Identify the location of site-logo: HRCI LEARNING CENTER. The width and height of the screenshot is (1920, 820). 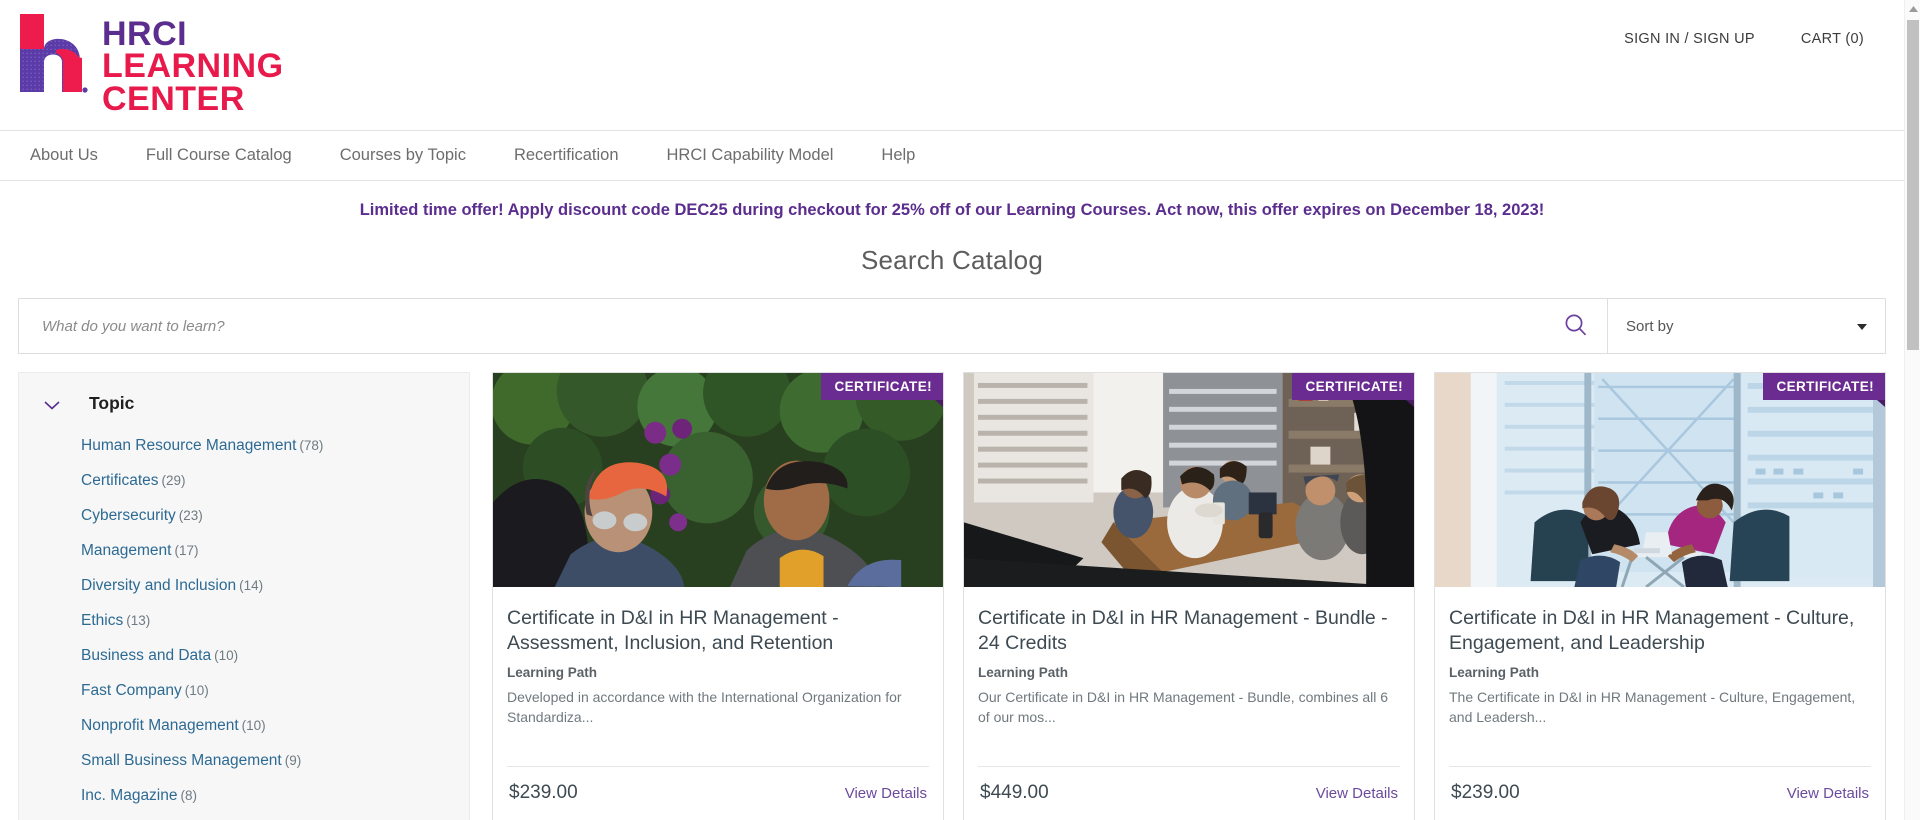
(151, 64).